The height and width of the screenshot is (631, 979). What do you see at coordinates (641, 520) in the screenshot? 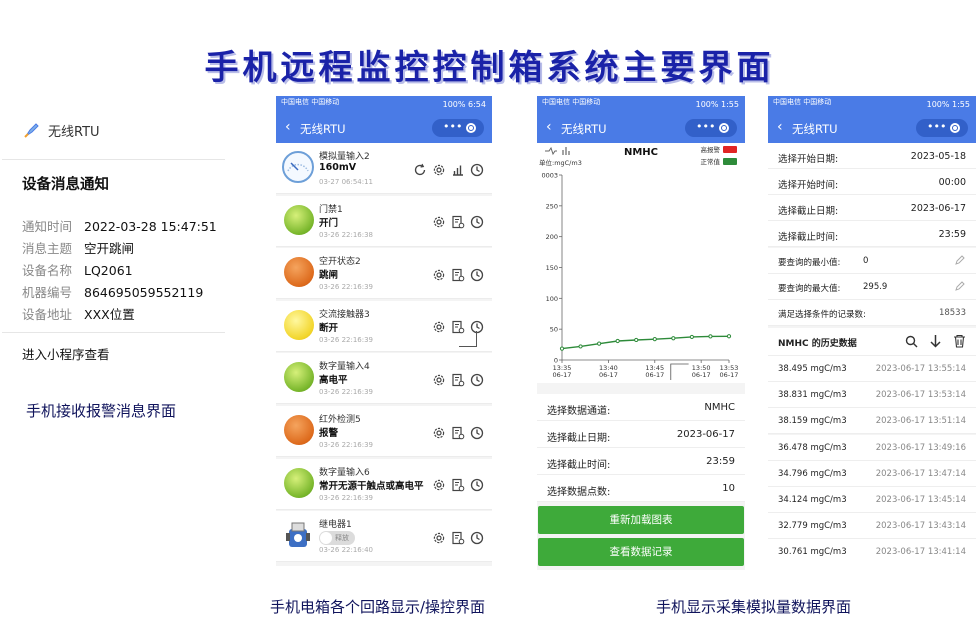
I see `reload-chart-button: 重新加载图表` at bounding box center [641, 520].